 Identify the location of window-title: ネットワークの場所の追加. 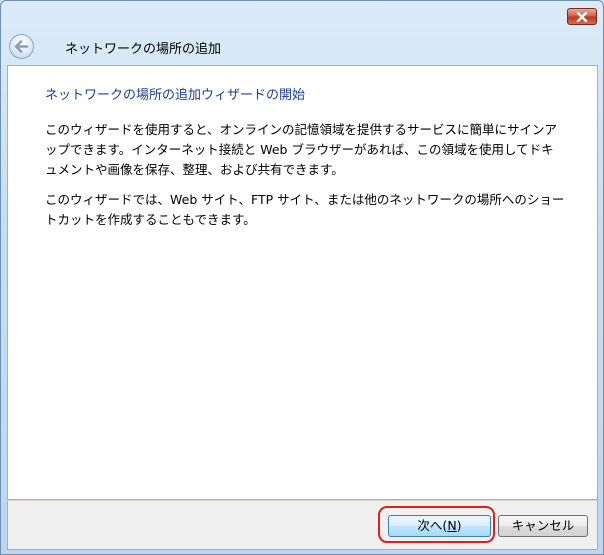
(143, 49).